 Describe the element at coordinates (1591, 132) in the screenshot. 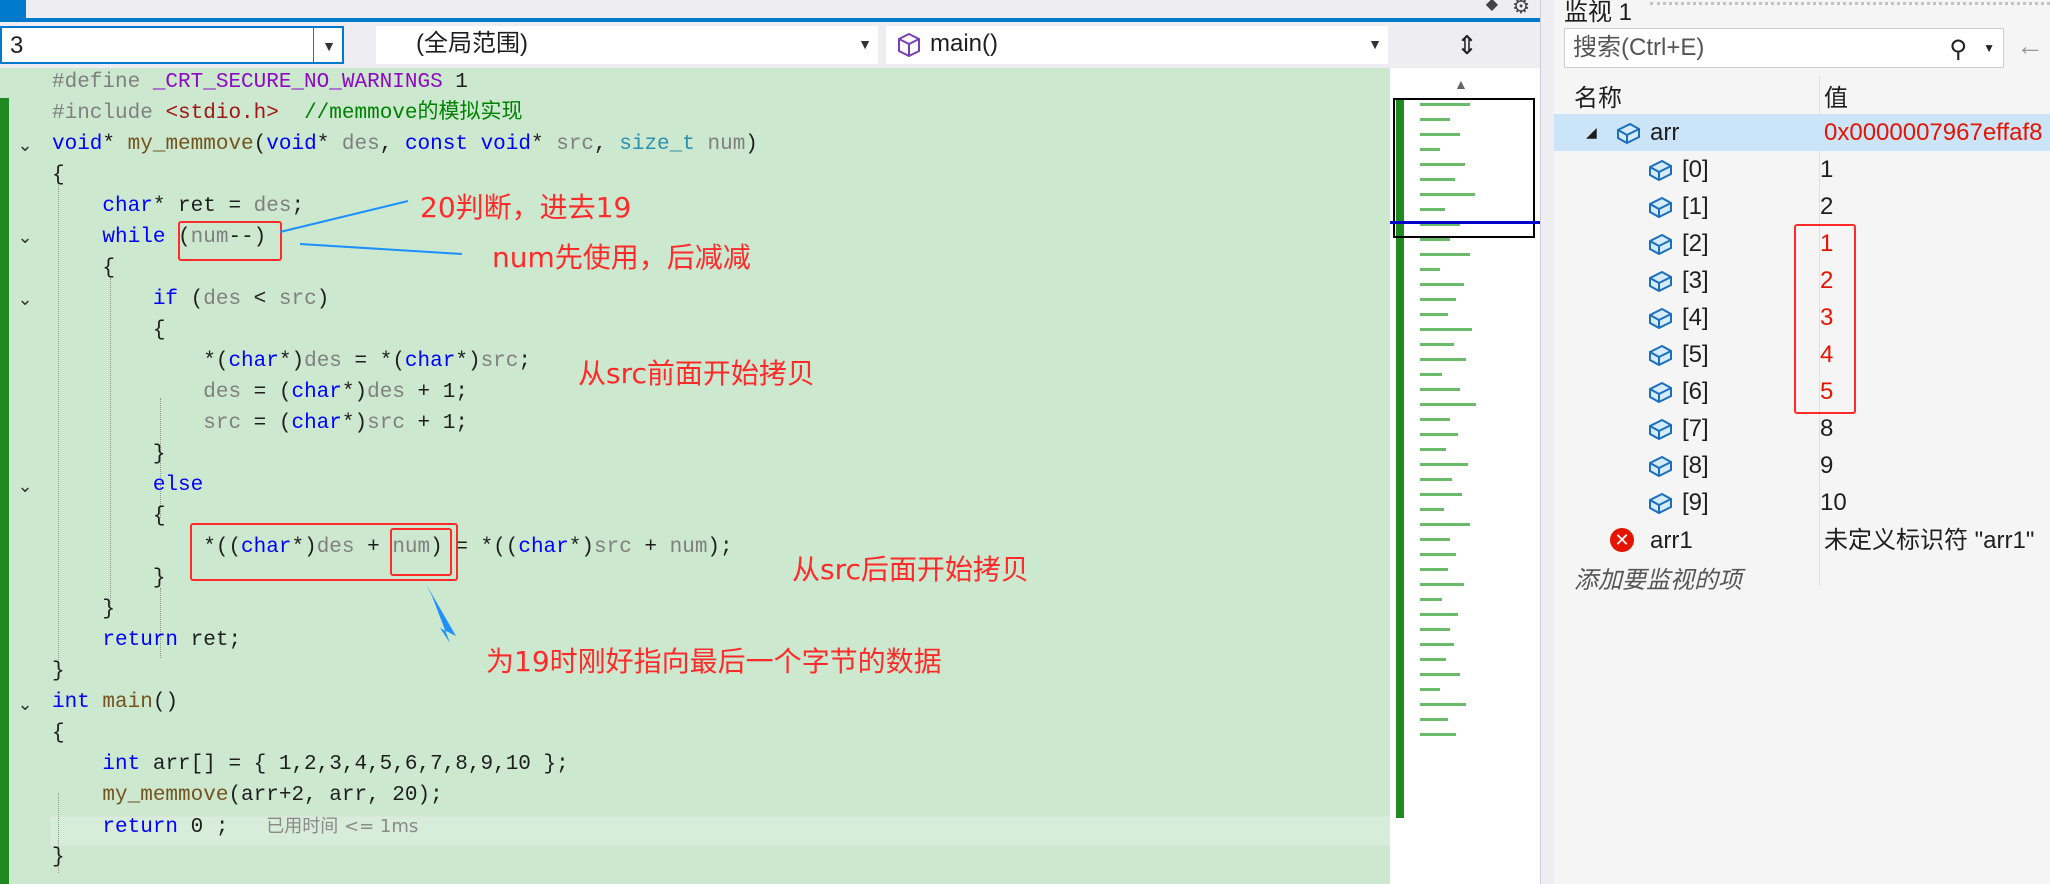

I see `expand-triangle-icon: ◢` at that location.